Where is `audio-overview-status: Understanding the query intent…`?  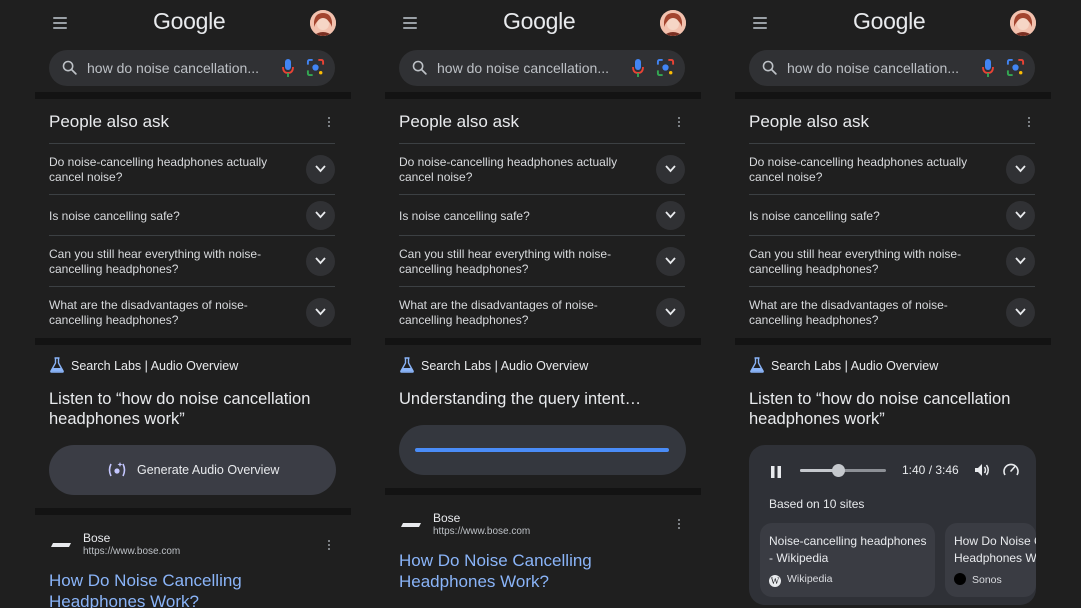 audio-overview-status: Understanding the query intent… is located at coordinates (520, 399).